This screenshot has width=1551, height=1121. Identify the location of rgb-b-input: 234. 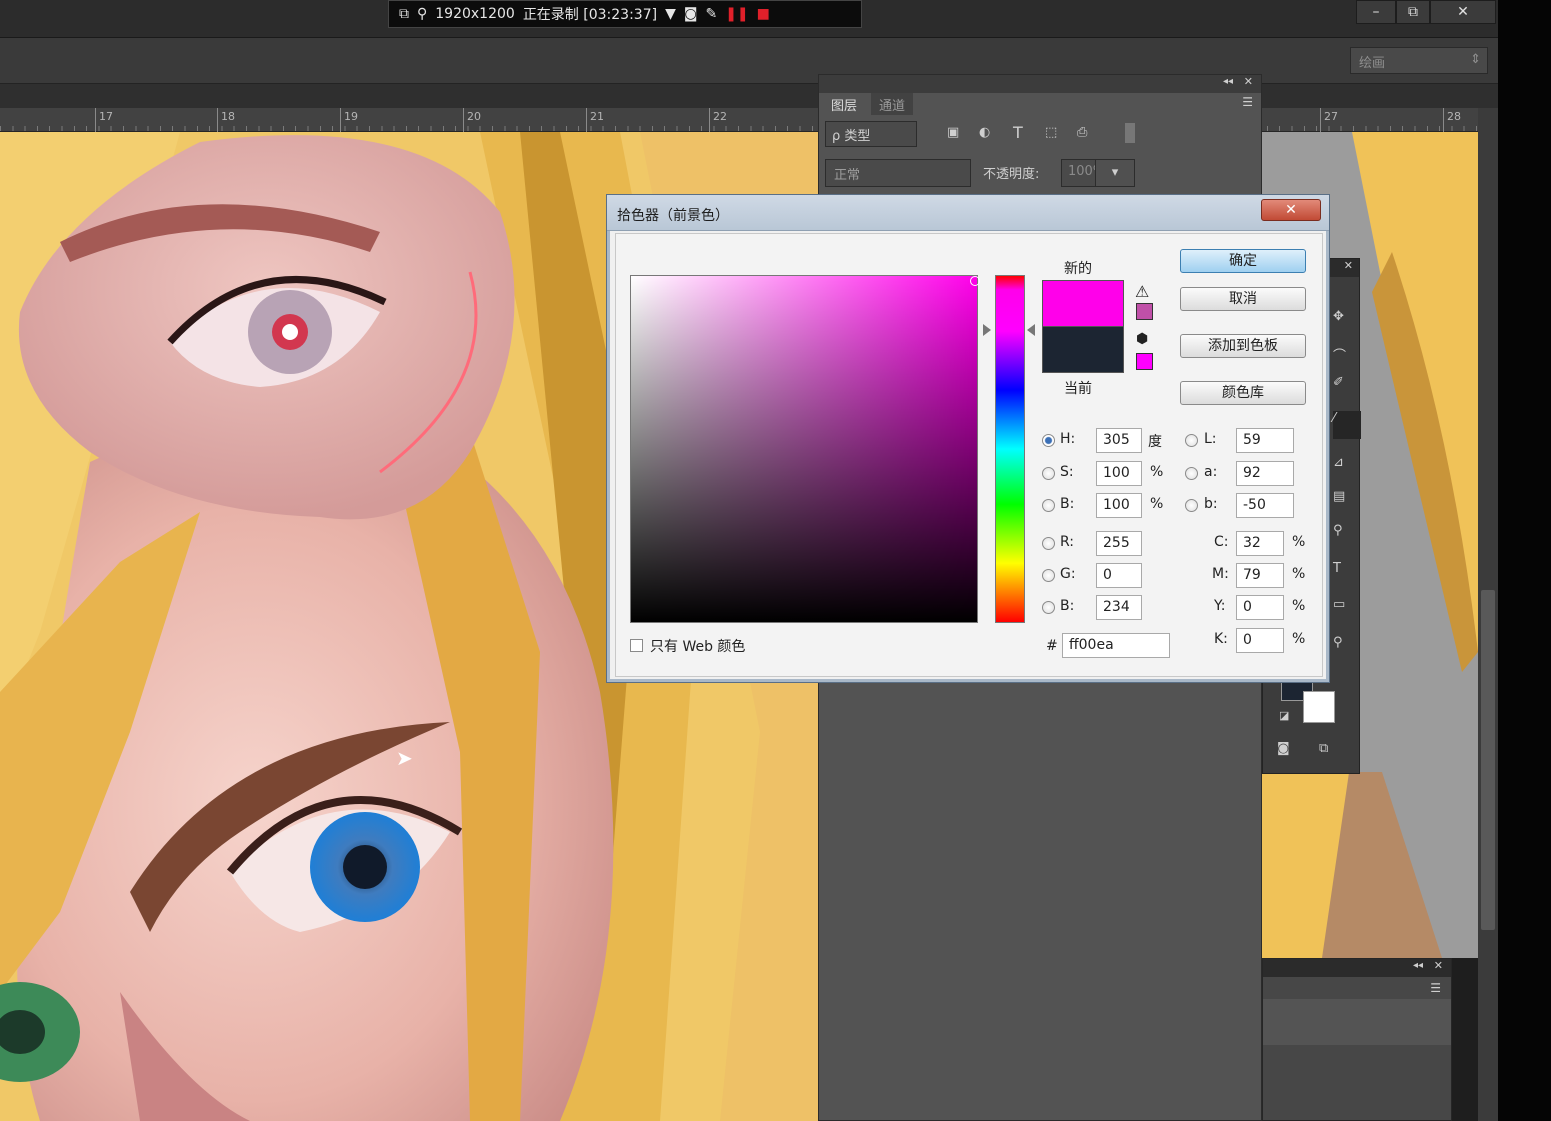
(1119, 607).